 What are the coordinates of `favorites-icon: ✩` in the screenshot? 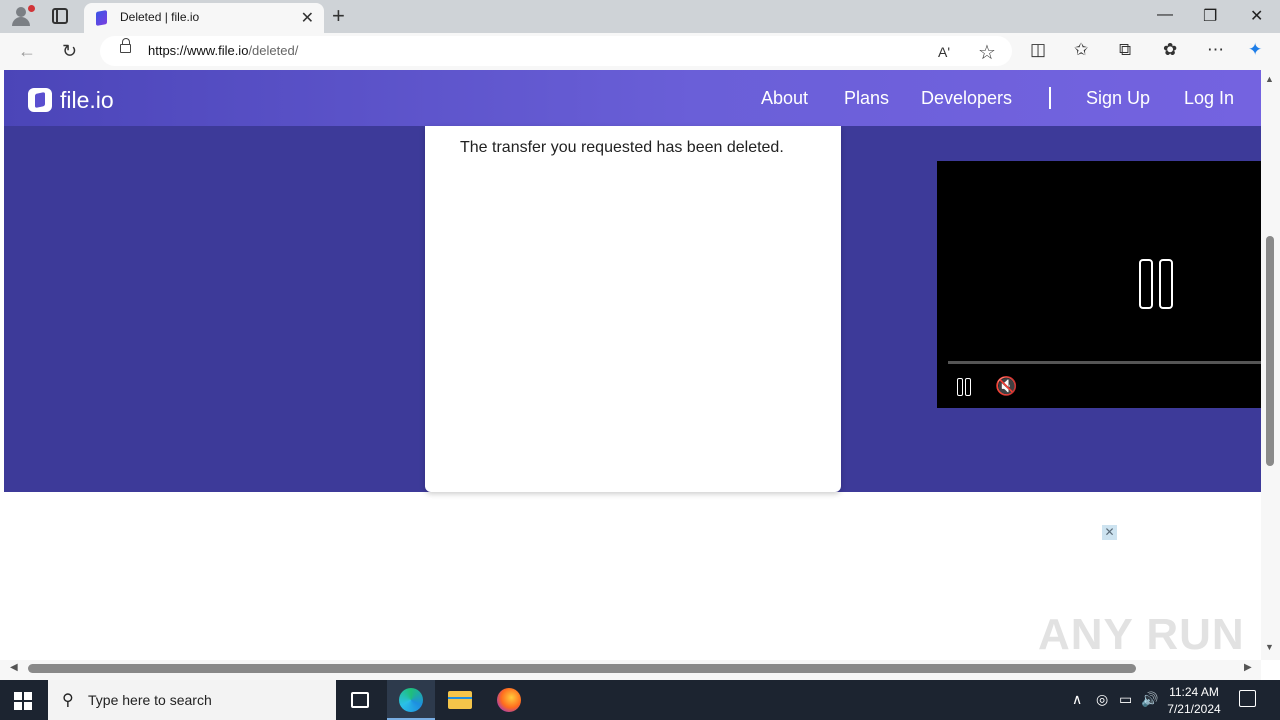 It's located at (1081, 50).